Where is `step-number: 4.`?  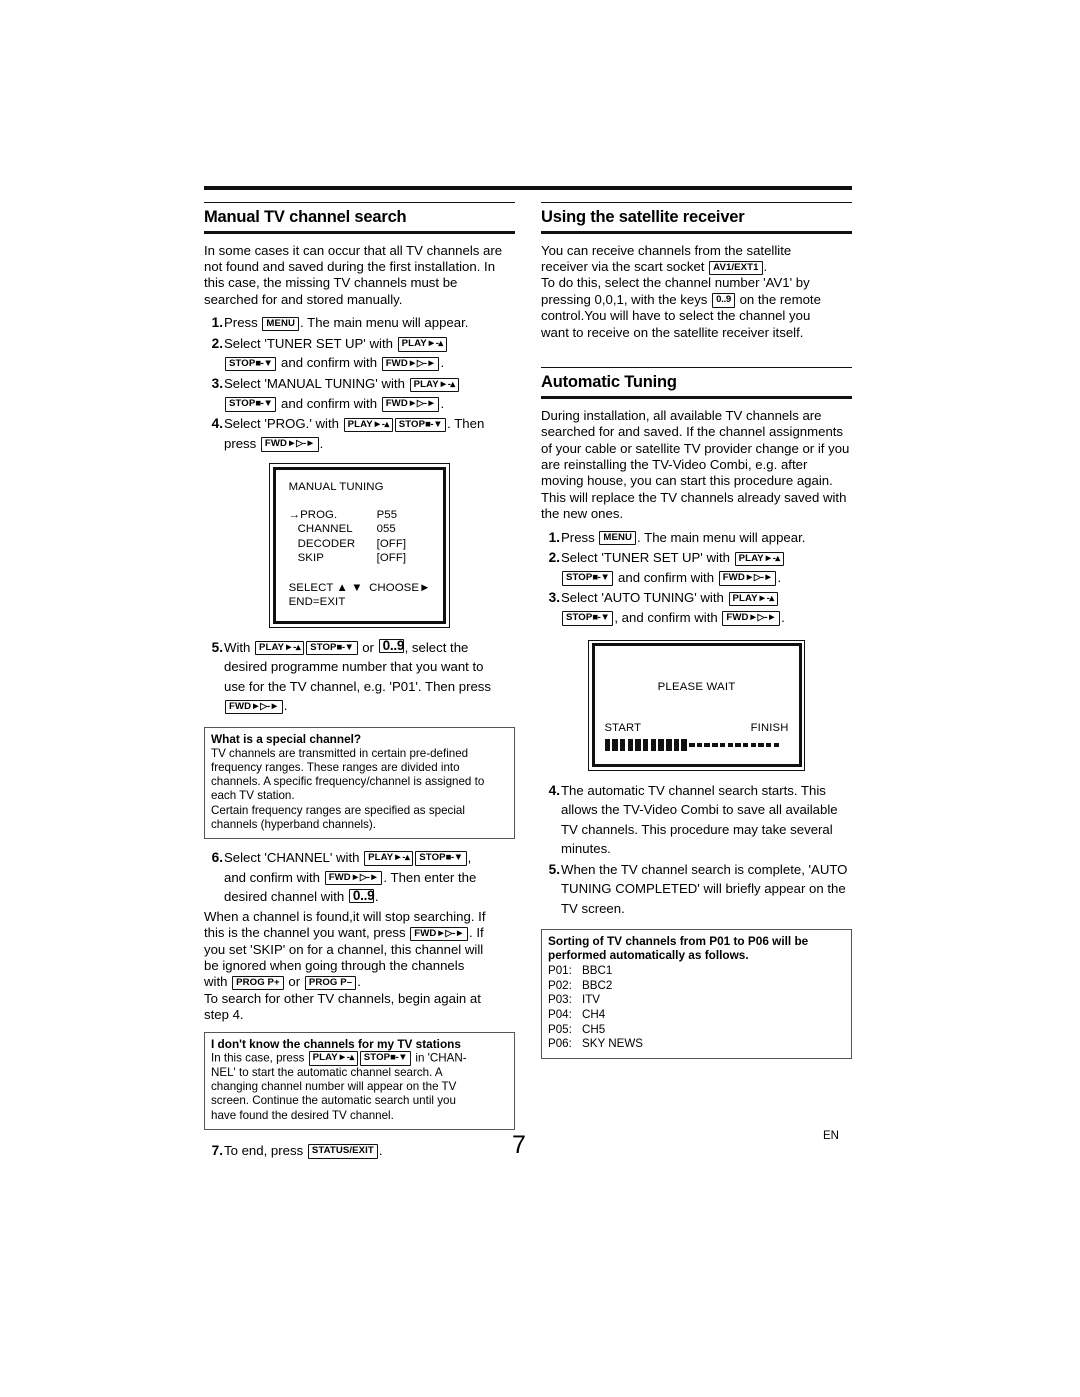
step-number: 4. is located at coordinates (217, 424).